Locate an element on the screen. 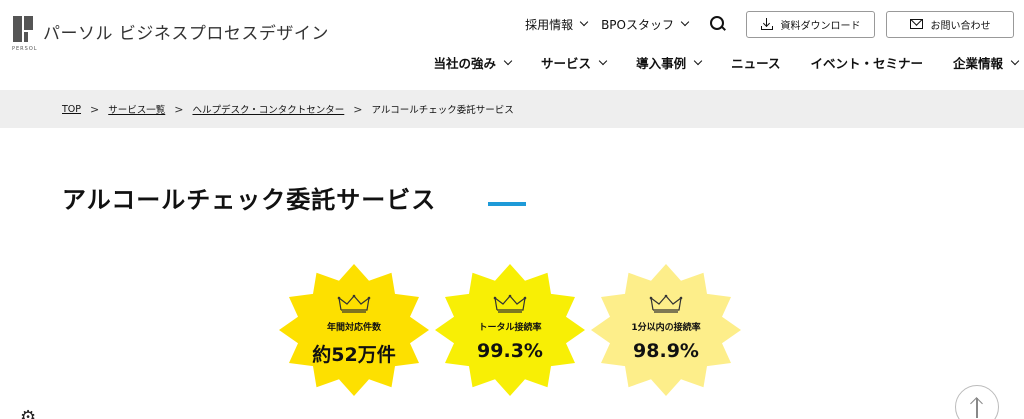 This screenshot has width=1024, height=419. utility-bar: 採用情報 BPOスタッフ 資料ダウンロード お問い合わせ is located at coordinates (774, 24).